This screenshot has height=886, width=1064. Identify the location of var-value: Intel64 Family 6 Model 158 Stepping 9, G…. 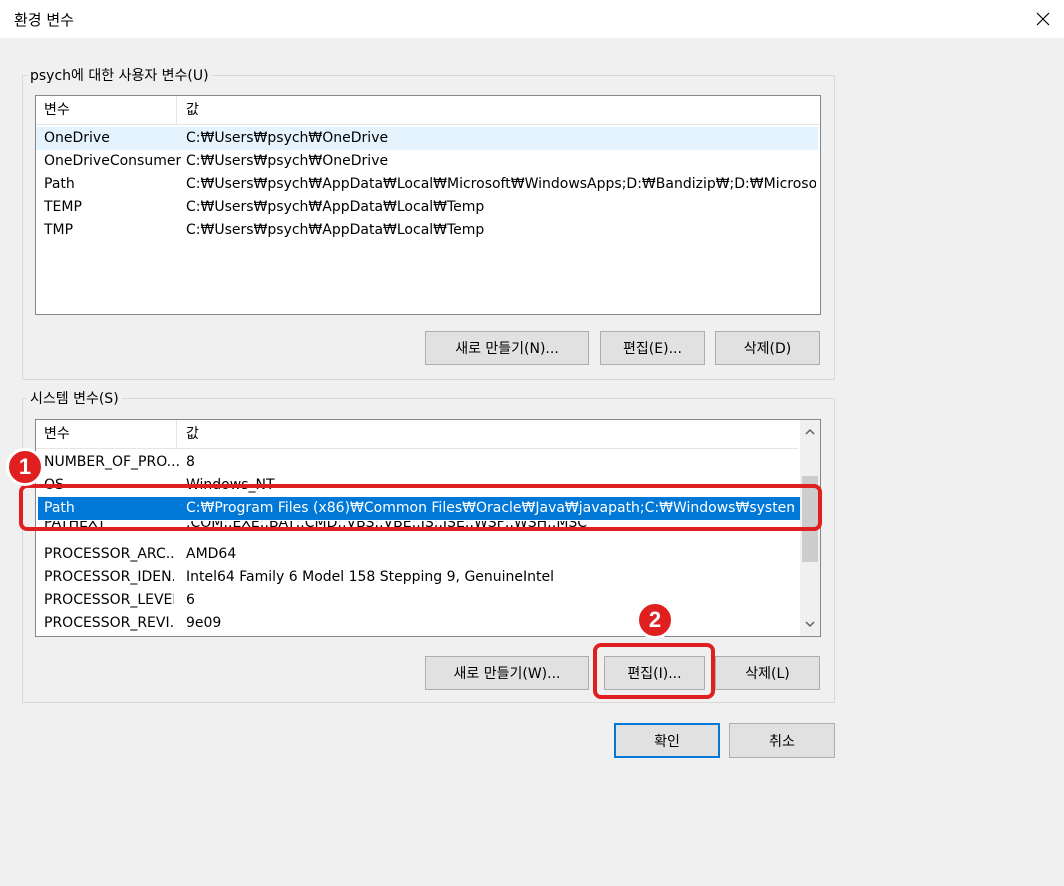
(370, 577).